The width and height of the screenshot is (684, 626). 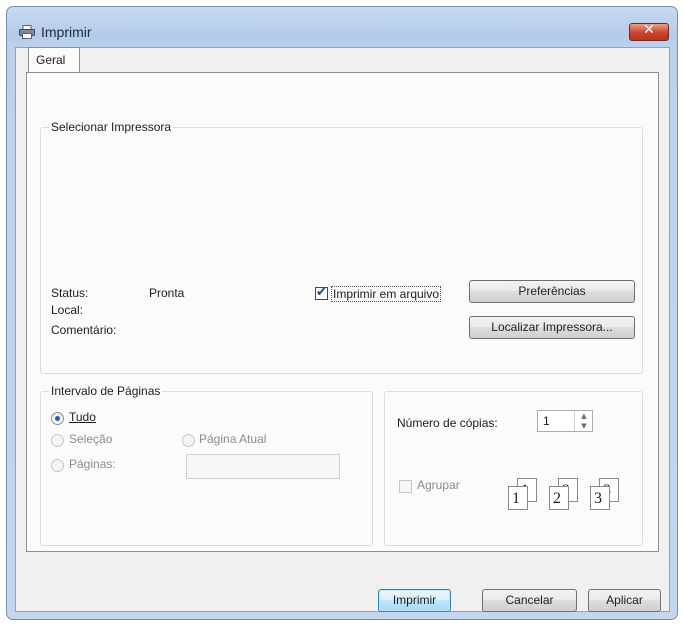 I want to click on cancel-button: Cancelar, so click(x=529, y=600).